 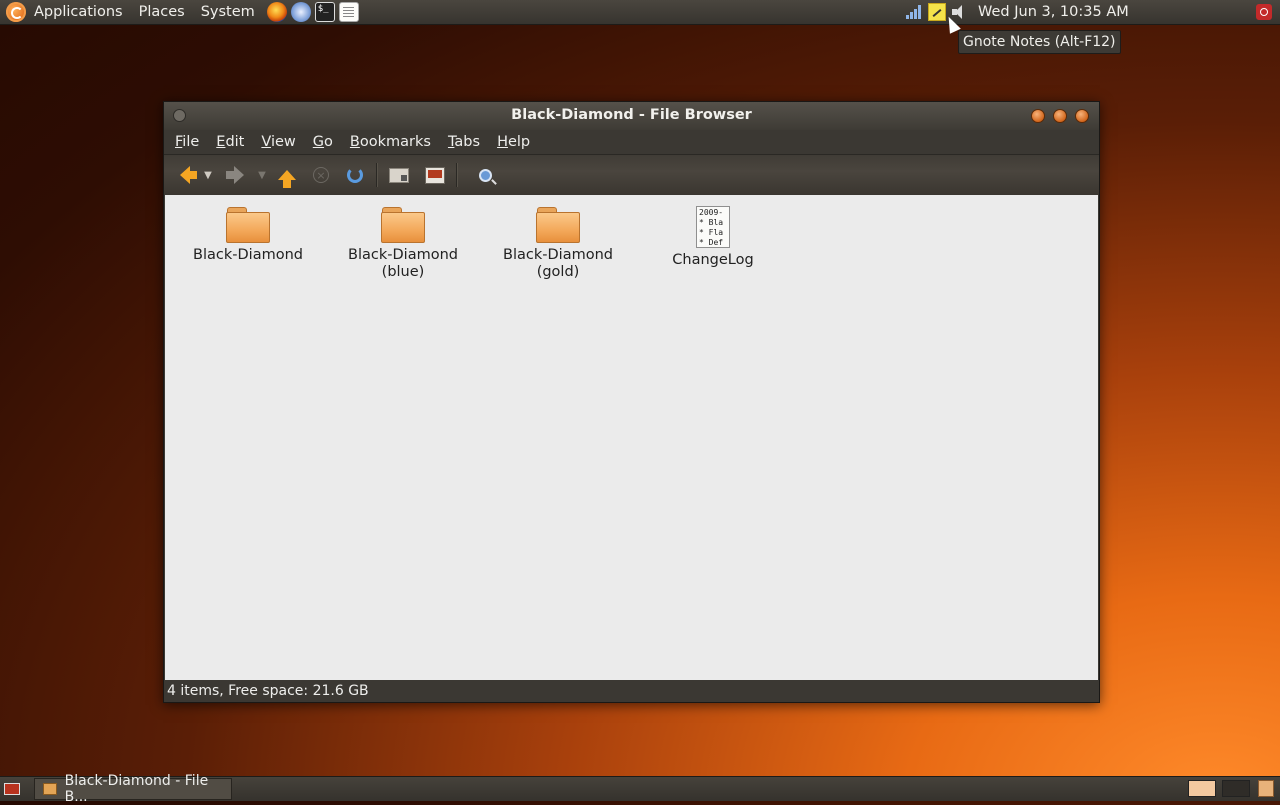 What do you see at coordinates (631, 142) in the screenshot?
I see `menubar: File Edit View Go Bookmarks Tabs Help` at bounding box center [631, 142].